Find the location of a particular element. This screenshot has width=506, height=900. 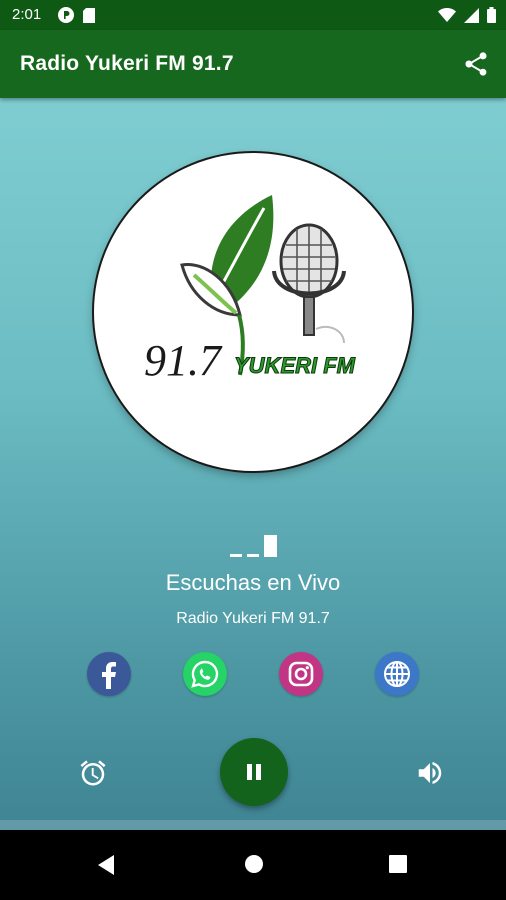

share-icon is located at coordinates (476, 64).